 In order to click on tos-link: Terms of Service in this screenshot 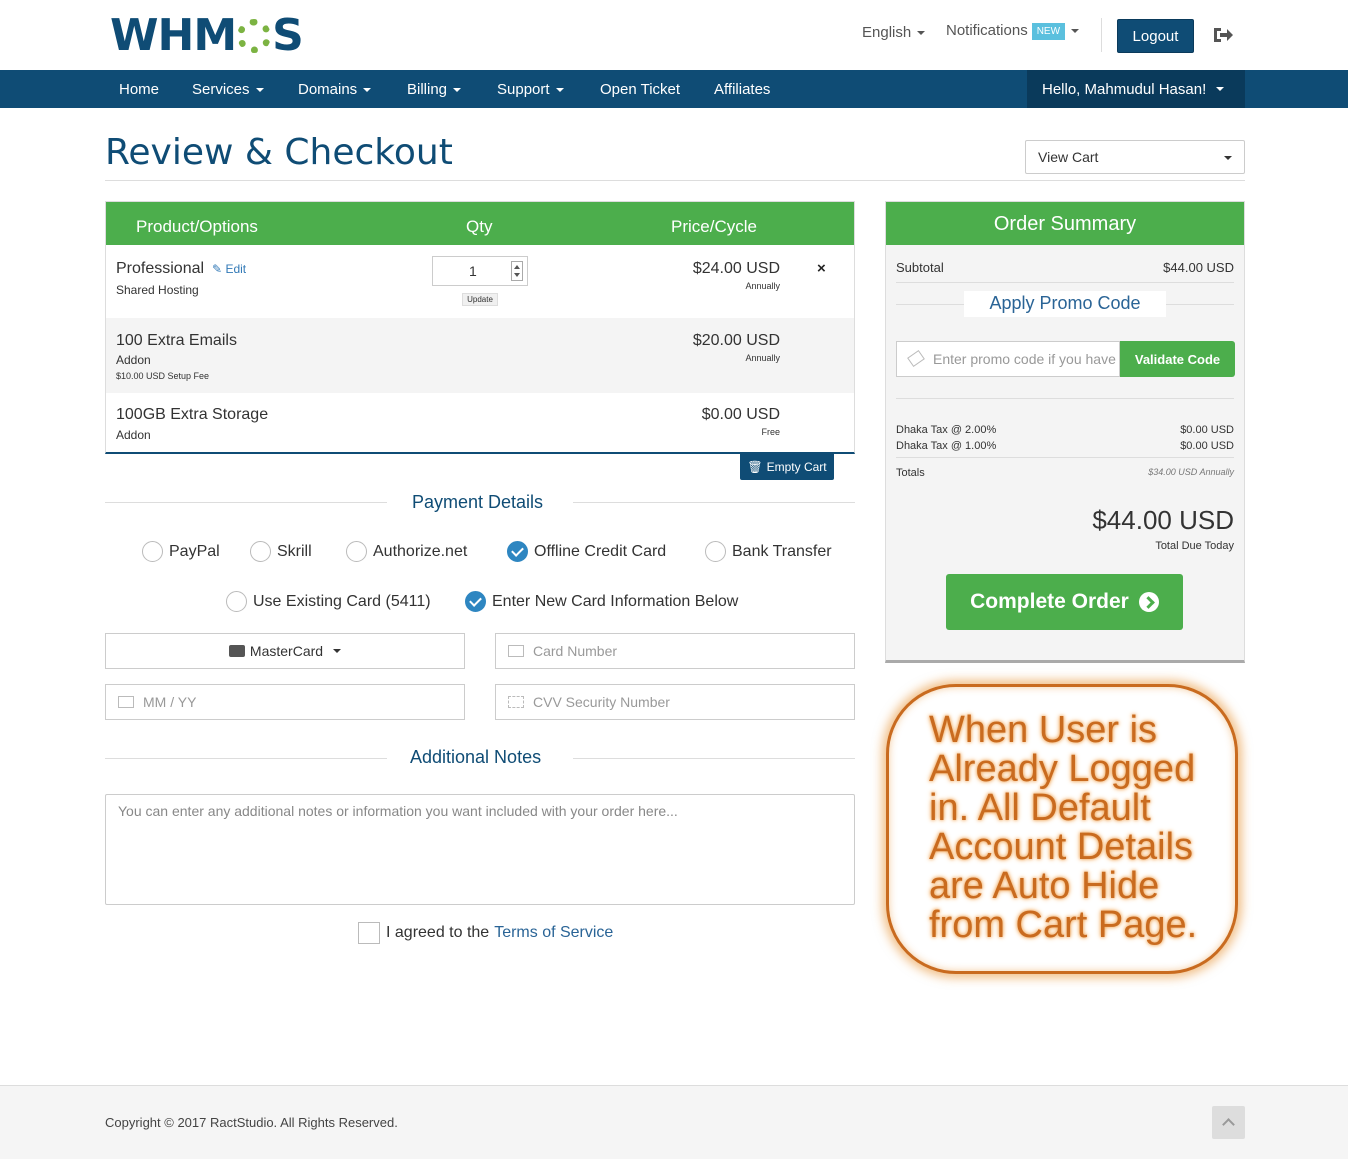, I will do `click(553, 933)`.